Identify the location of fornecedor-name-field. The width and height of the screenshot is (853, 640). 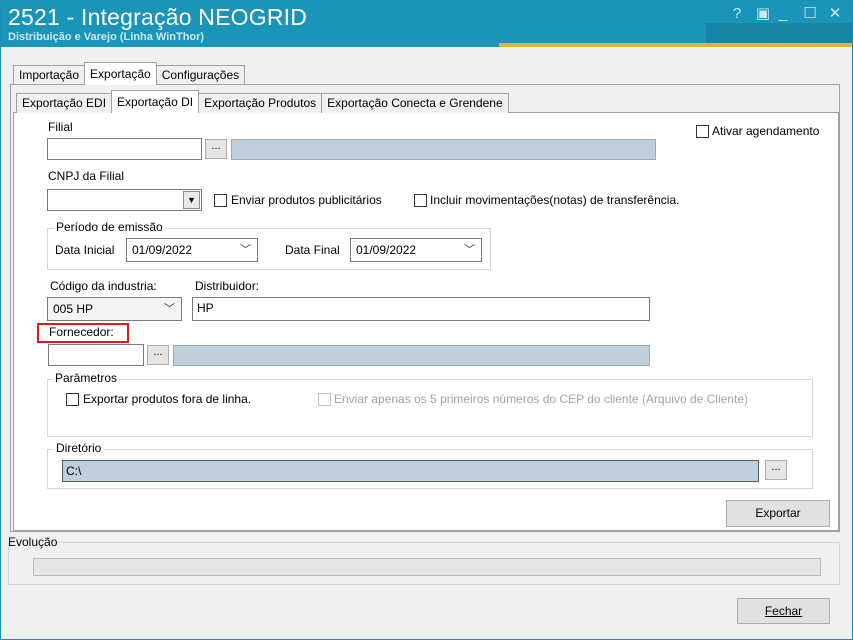
(411, 355).